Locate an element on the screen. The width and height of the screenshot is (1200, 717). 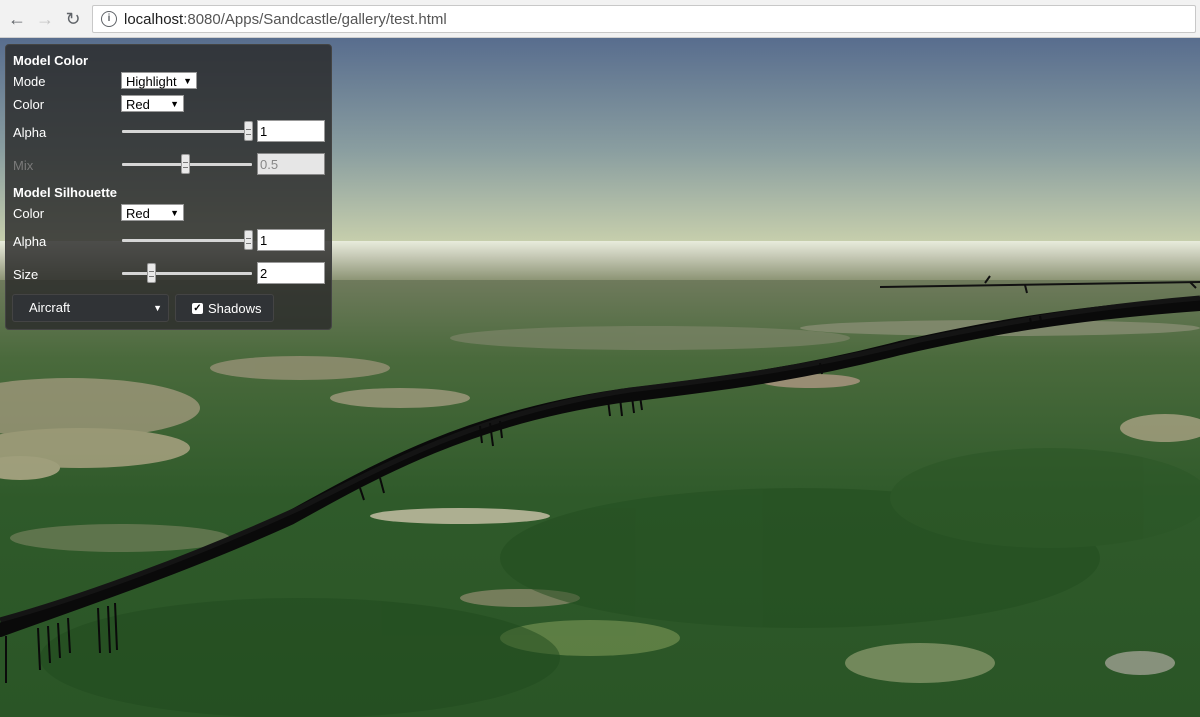
silhouette-size-slider is located at coordinates (187, 273).